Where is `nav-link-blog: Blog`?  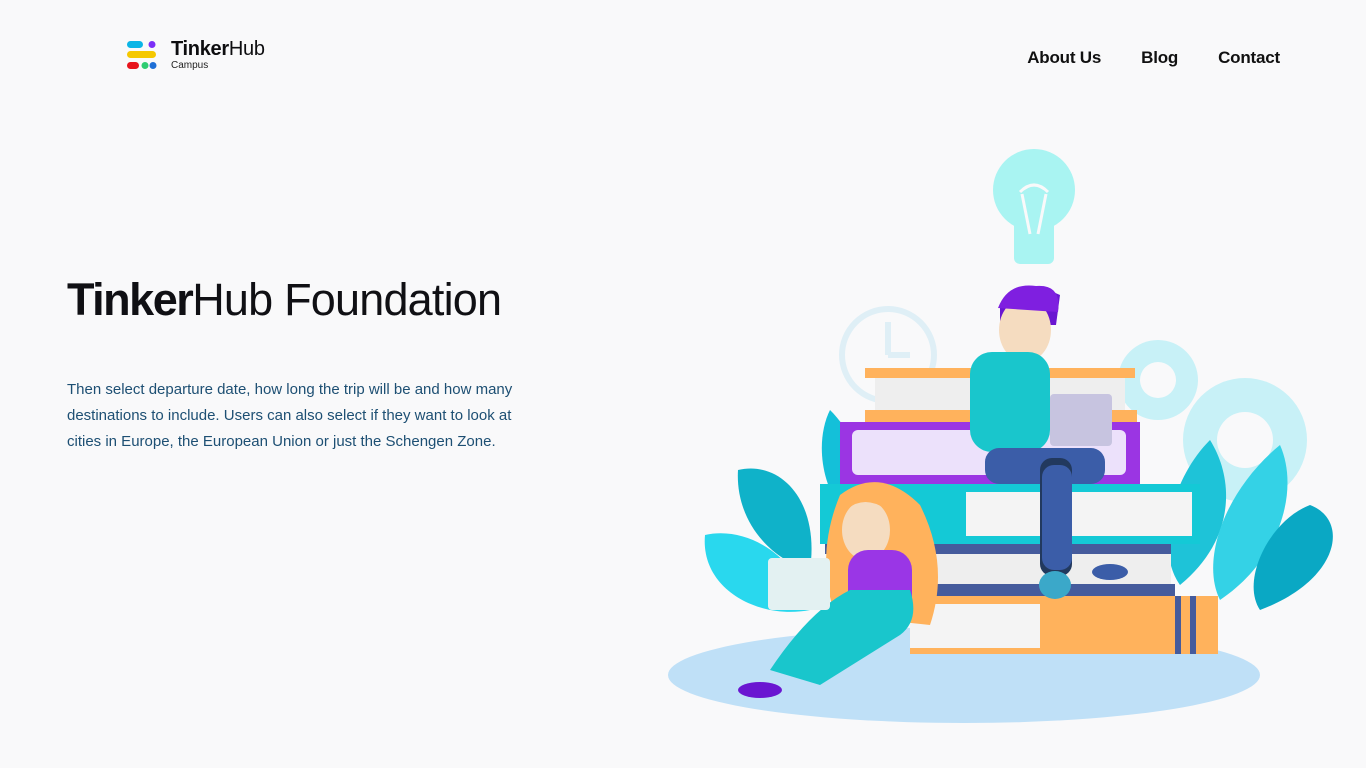 nav-link-blog: Blog is located at coordinates (1159, 58).